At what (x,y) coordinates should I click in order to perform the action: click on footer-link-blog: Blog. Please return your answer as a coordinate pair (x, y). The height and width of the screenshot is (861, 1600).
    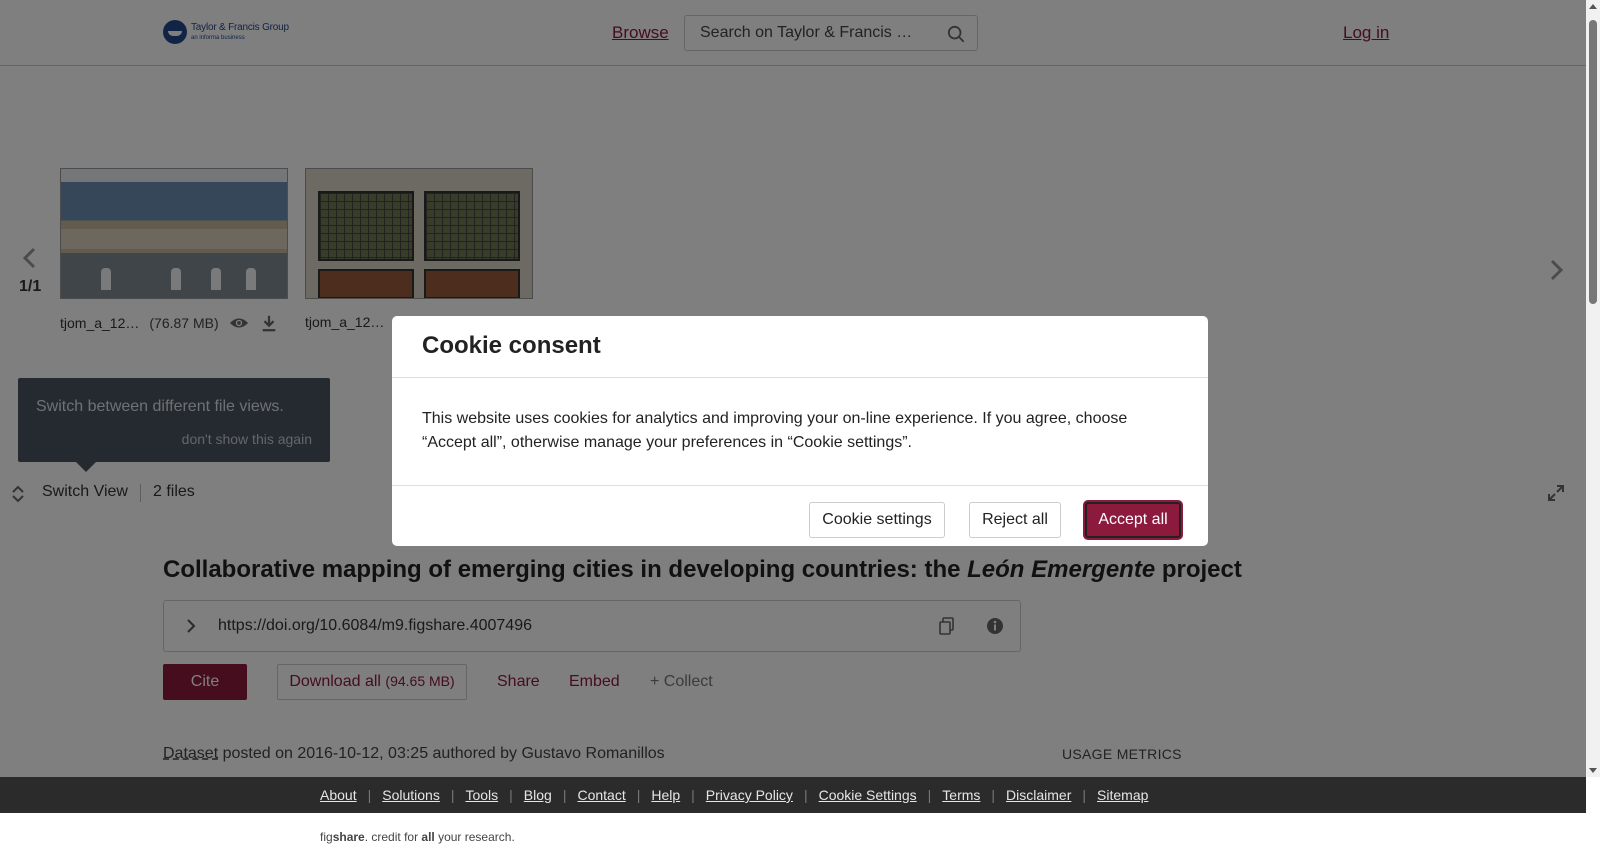
    Looking at the image, I should click on (538, 795).